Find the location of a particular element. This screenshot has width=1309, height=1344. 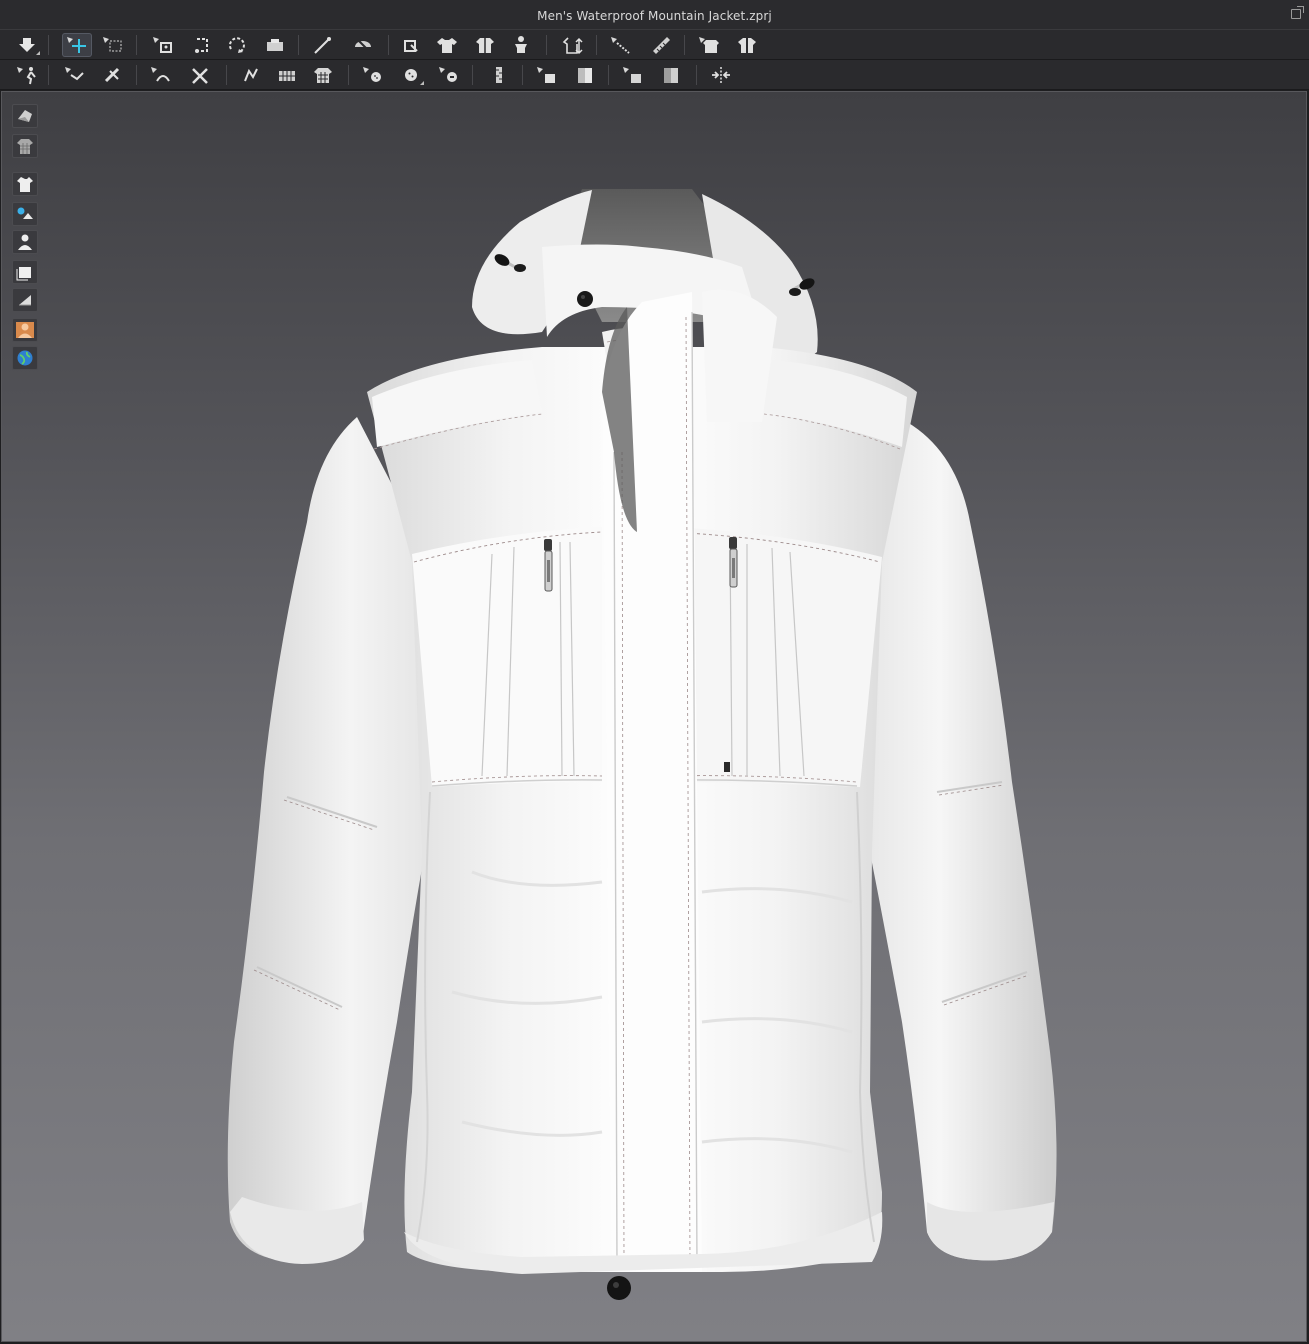

shirt-unlayer-icon is located at coordinates (747, 45).